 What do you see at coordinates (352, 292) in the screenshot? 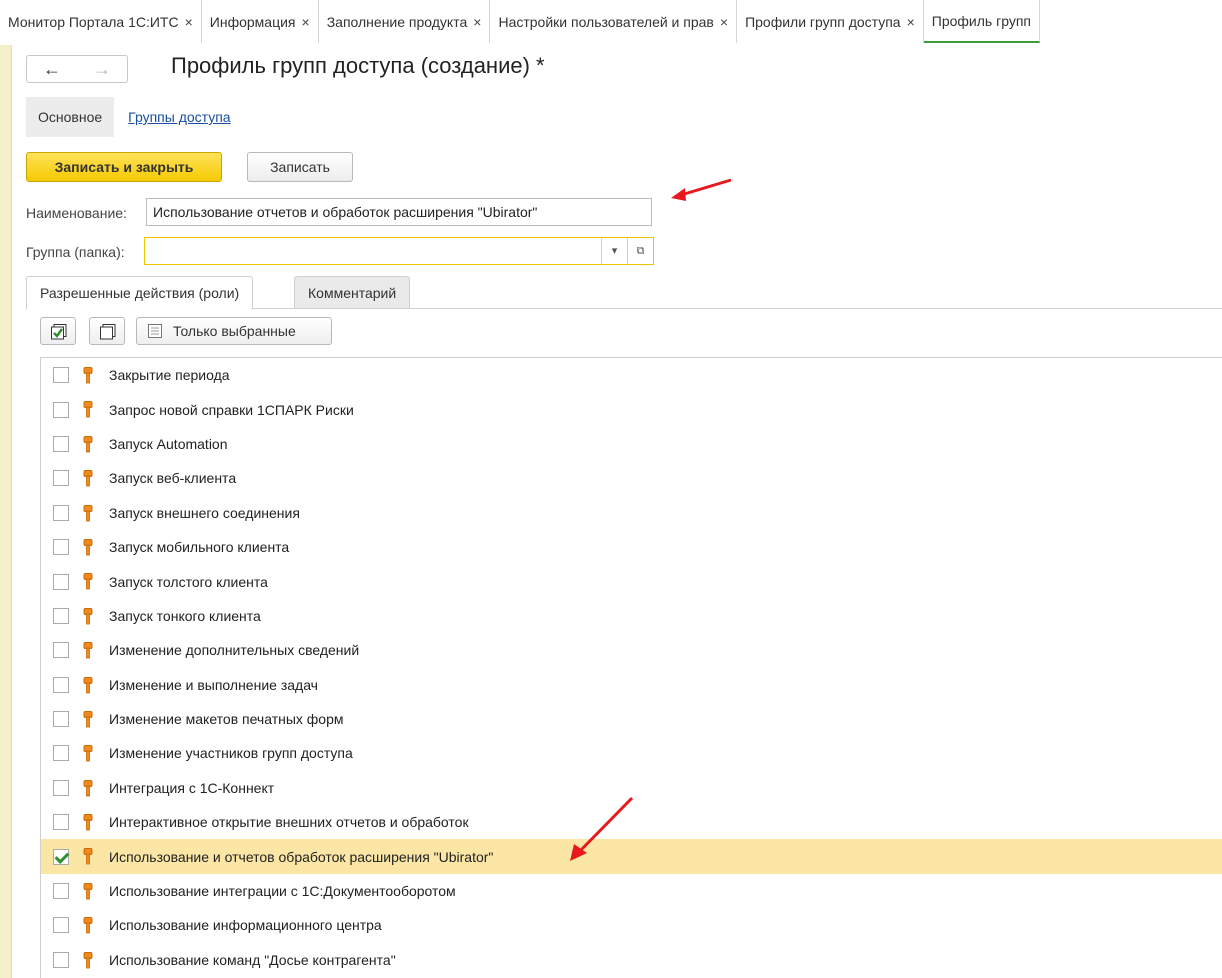
I see `tab-comment: Комментарий` at bounding box center [352, 292].